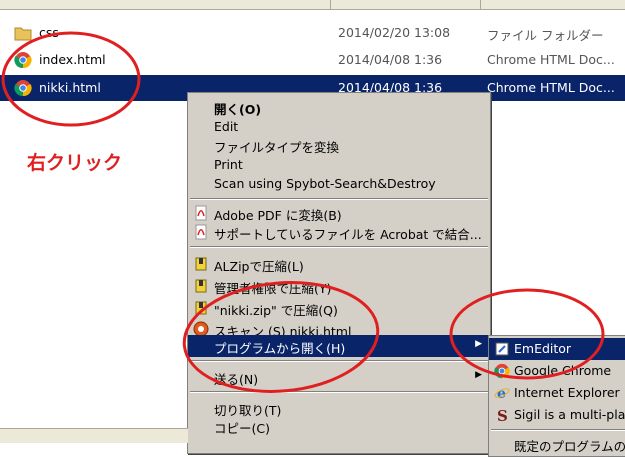 This screenshot has width=625, height=457. Describe the element at coordinates (49, 32) in the screenshot. I see `file-name: css` at that location.